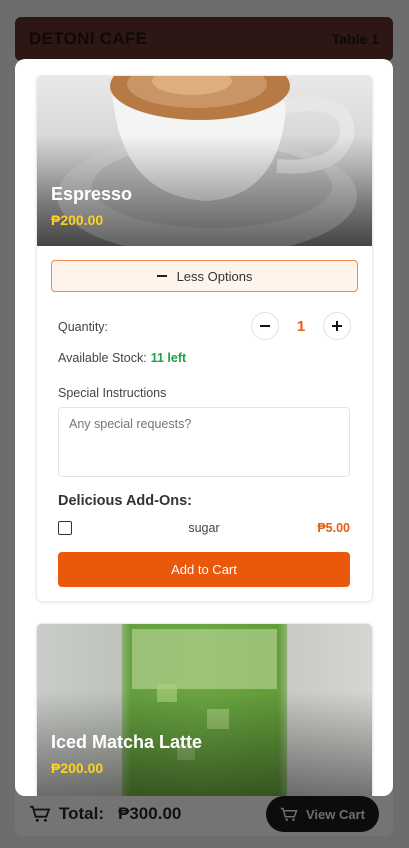 Image resolution: width=409 pixels, height=848 pixels. I want to click on table-label: Table 1, so click(355, 39).